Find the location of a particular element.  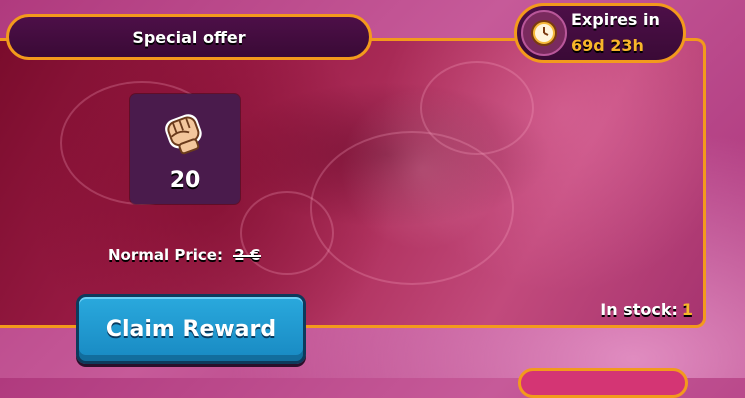

expires-time: 69d 23h is located at coordinates (607, 45).